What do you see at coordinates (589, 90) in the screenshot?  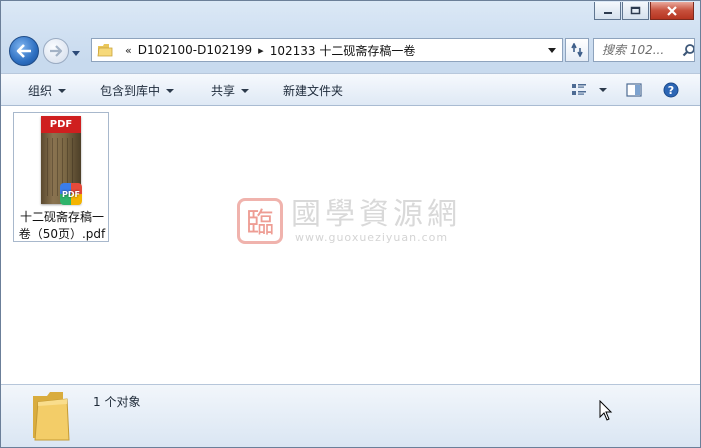 I see `view-options-button` at bounding box center [589, 90].